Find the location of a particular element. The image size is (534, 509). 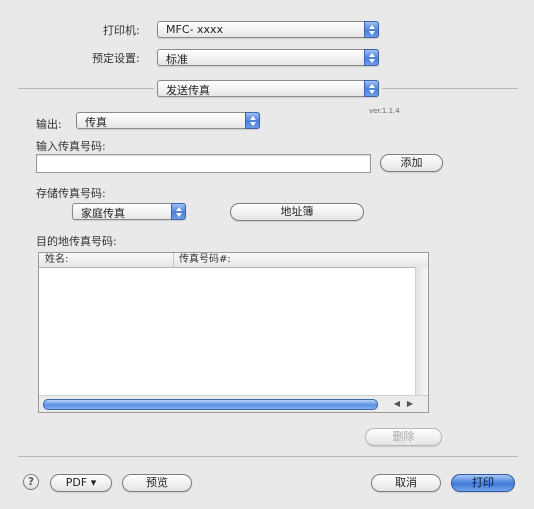

column-name: 姓名: is located at coordinates (56, 260).